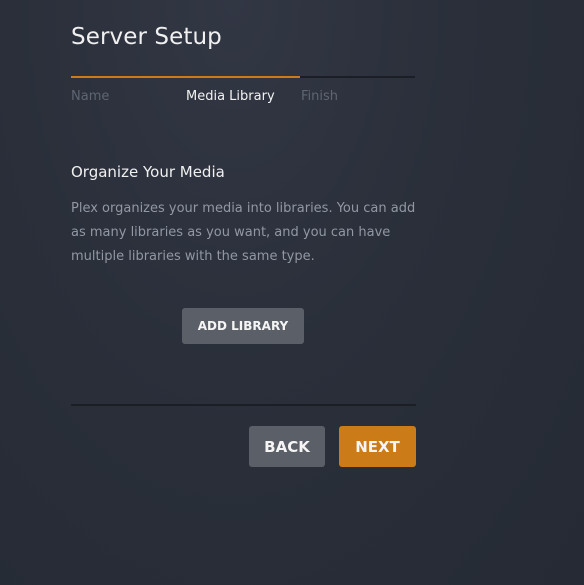 This screenshot has height=585, width=584. Describe the element at coordinates (377, 446) in the screenshot. I see `next-button: NEXT` at that location.